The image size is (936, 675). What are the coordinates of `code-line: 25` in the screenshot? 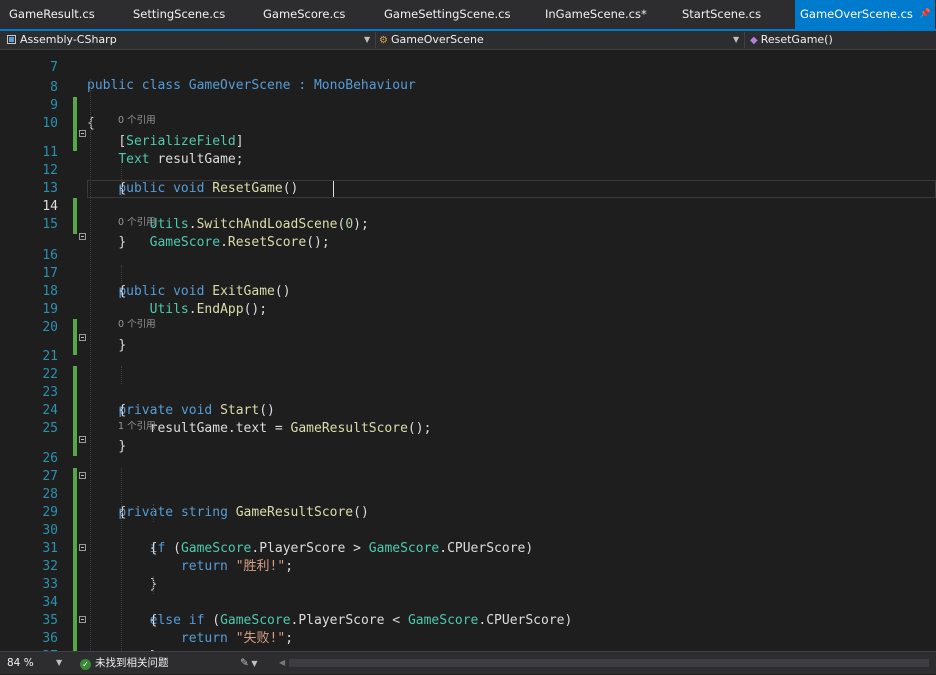 It's located at (468, 429).